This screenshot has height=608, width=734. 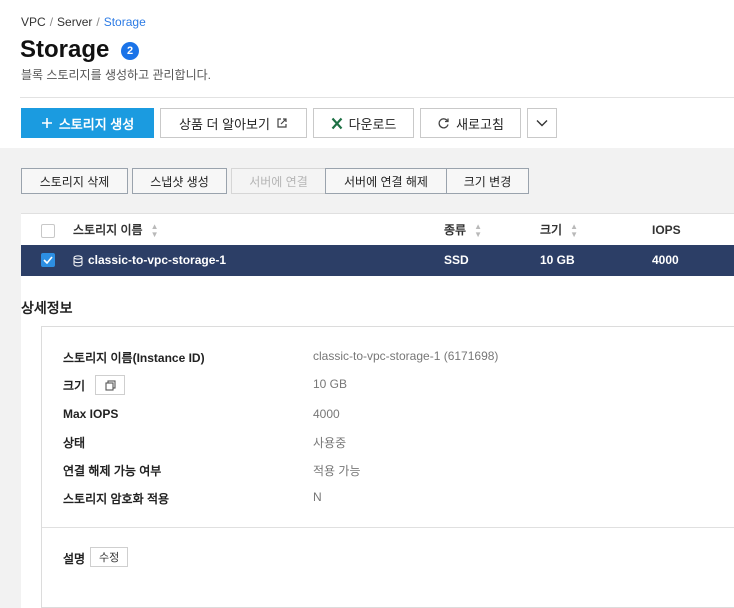 I want to click on breadcrumb-server: Server, so click(x=74, y=22).